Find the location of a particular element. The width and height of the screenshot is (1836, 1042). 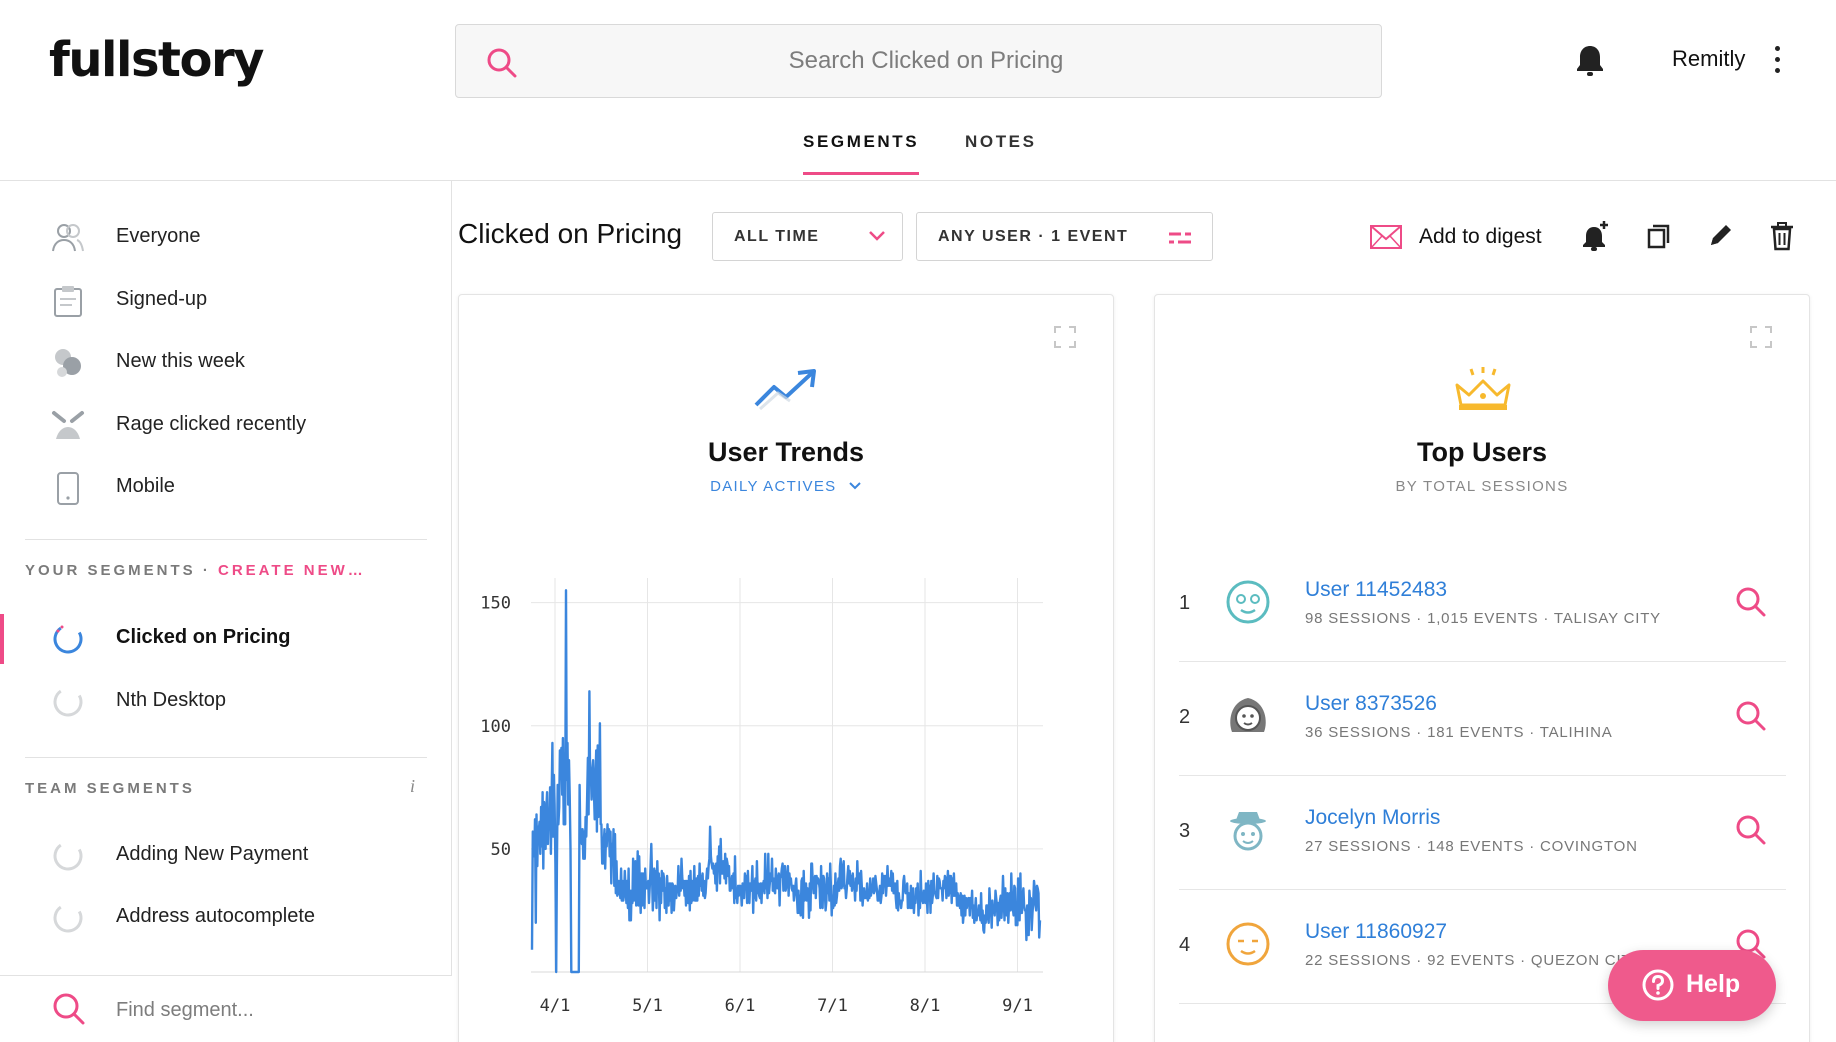

user-meta: 22 SESSIONS · 92 EVENTS · QUEZON CITY is located at coordinates (1474, 960).